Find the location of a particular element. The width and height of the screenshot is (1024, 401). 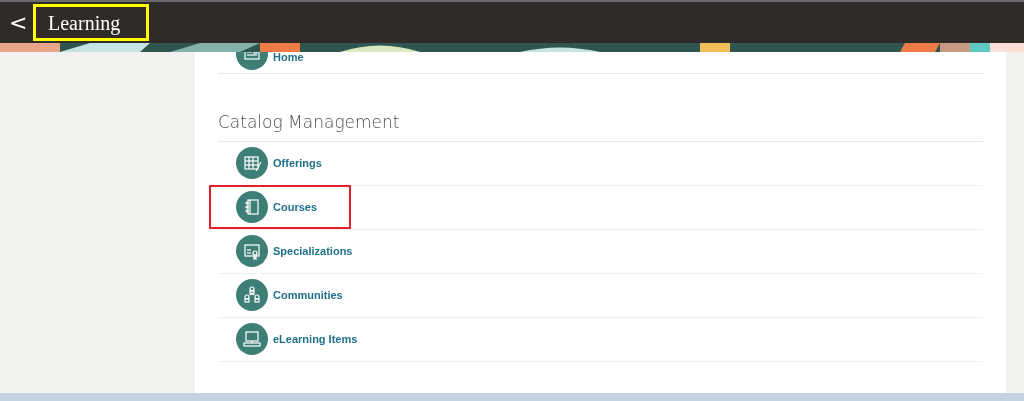

certificate-icon is located at coordinates (252, 251).